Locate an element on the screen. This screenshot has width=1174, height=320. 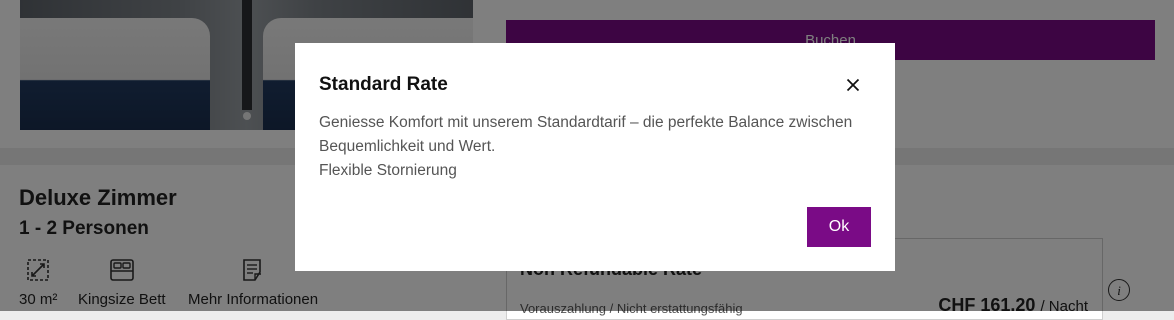
close-icon is located at coordinates (853, 85).